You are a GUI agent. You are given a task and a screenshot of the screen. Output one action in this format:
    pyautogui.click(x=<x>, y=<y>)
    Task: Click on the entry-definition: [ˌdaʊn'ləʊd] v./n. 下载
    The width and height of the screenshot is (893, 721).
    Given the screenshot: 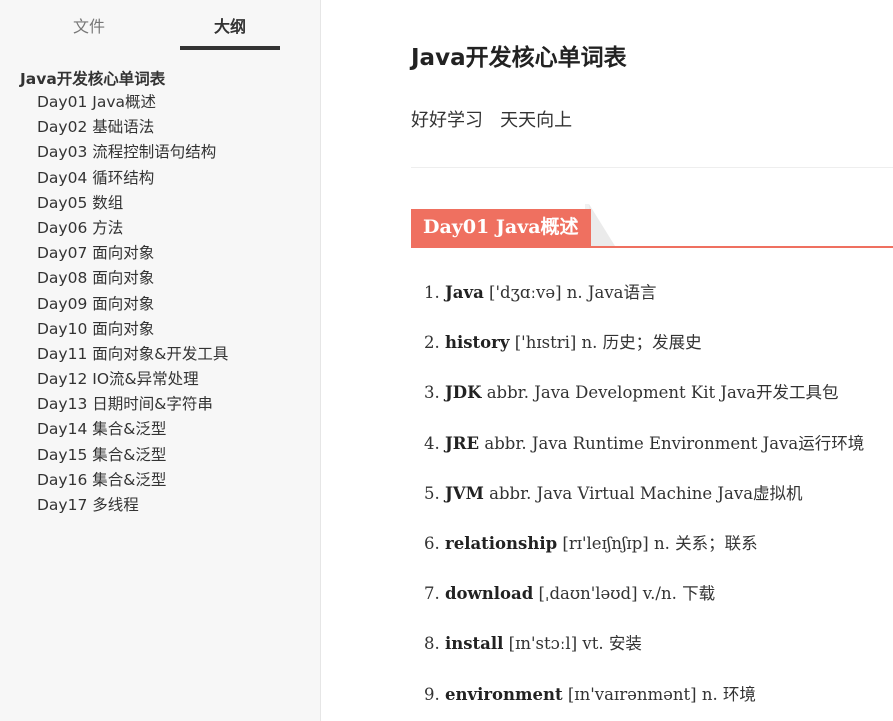 What is the action you would take?
    pyautogui.click(x=627, y=594)
    